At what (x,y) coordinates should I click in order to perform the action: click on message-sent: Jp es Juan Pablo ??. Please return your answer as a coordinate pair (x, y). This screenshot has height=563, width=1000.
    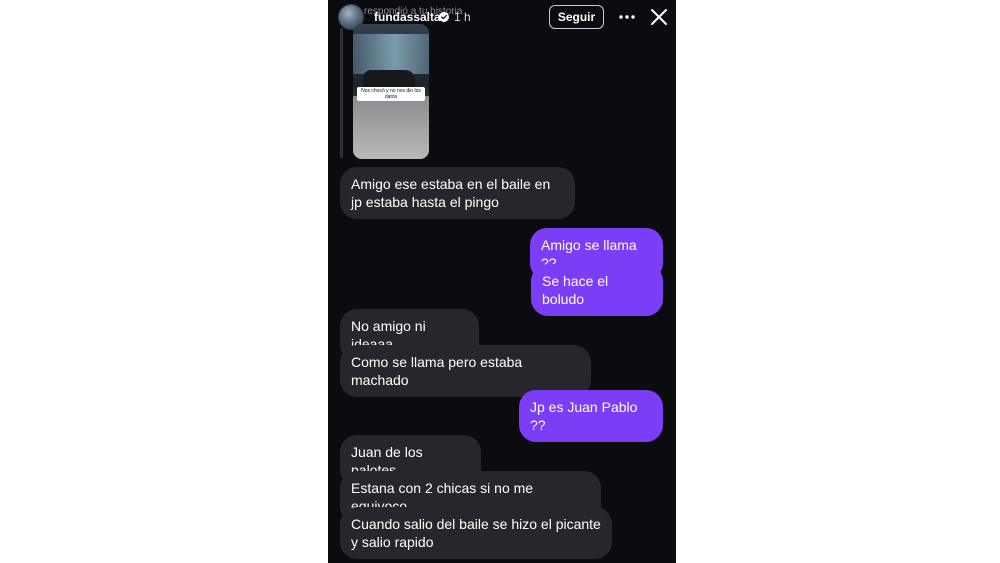
    Looking at the image, I should click on (591, 416).